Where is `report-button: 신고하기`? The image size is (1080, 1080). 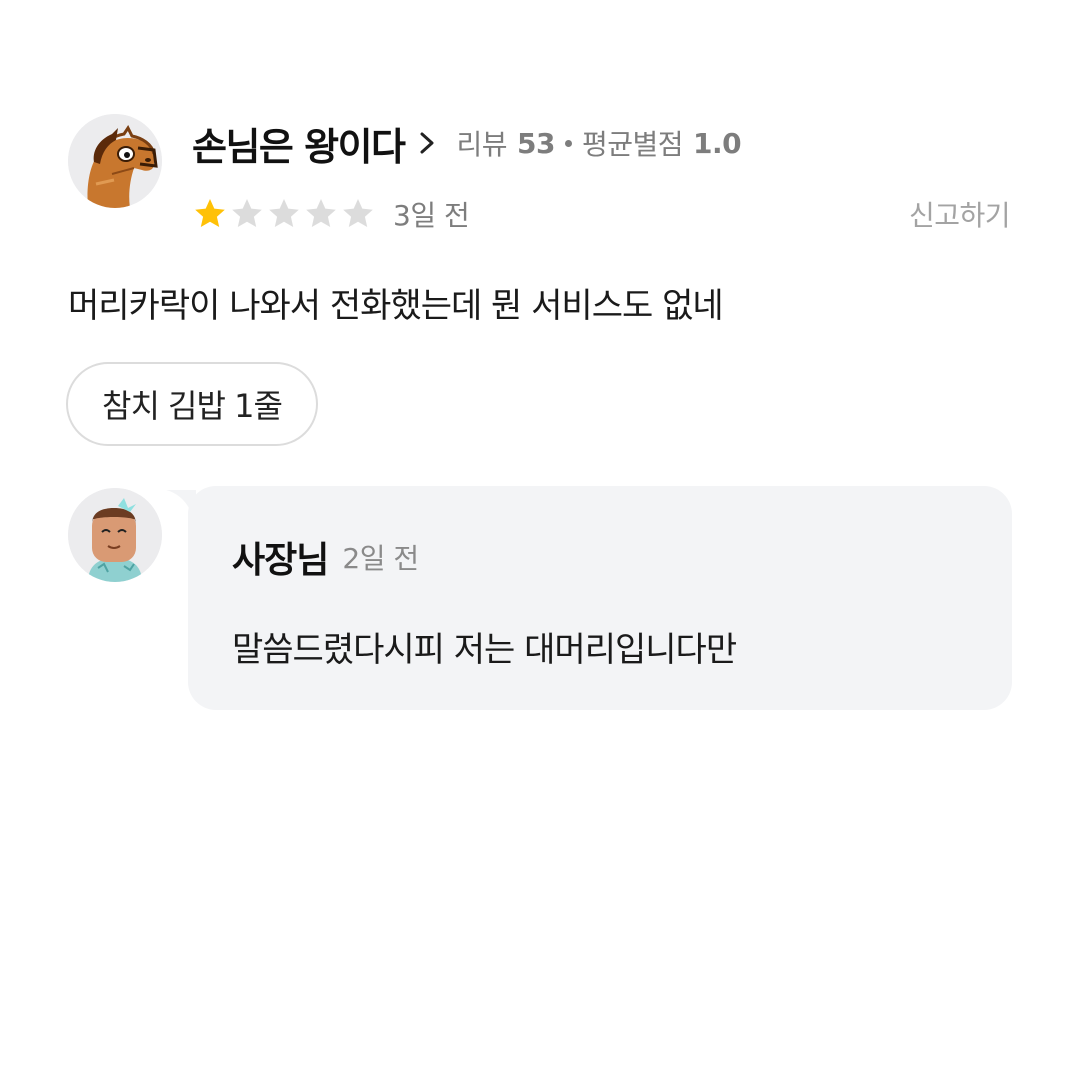
report-button: 신고하기 is located at coordinates (960, 214).